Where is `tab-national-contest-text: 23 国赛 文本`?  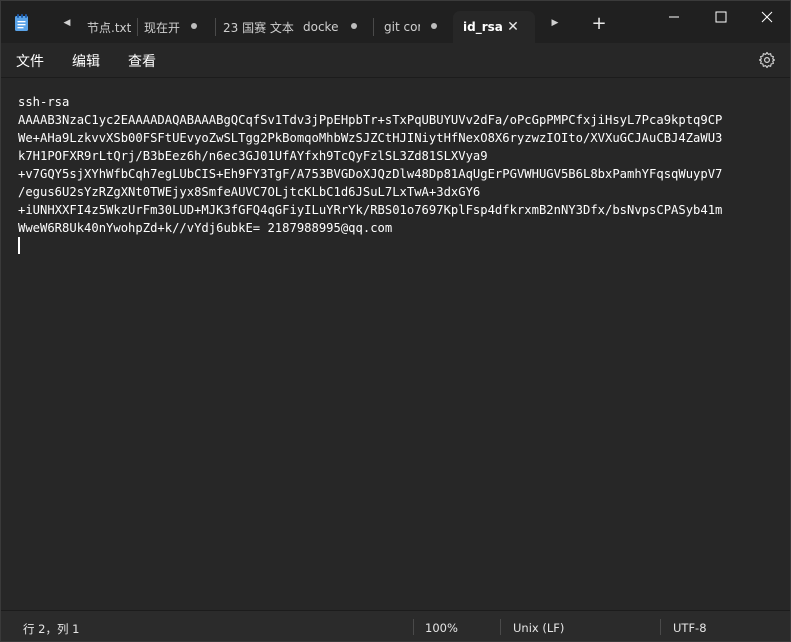 tab-national-contest-text: 23 国赛 文本 is located at coordinates (260, 27).